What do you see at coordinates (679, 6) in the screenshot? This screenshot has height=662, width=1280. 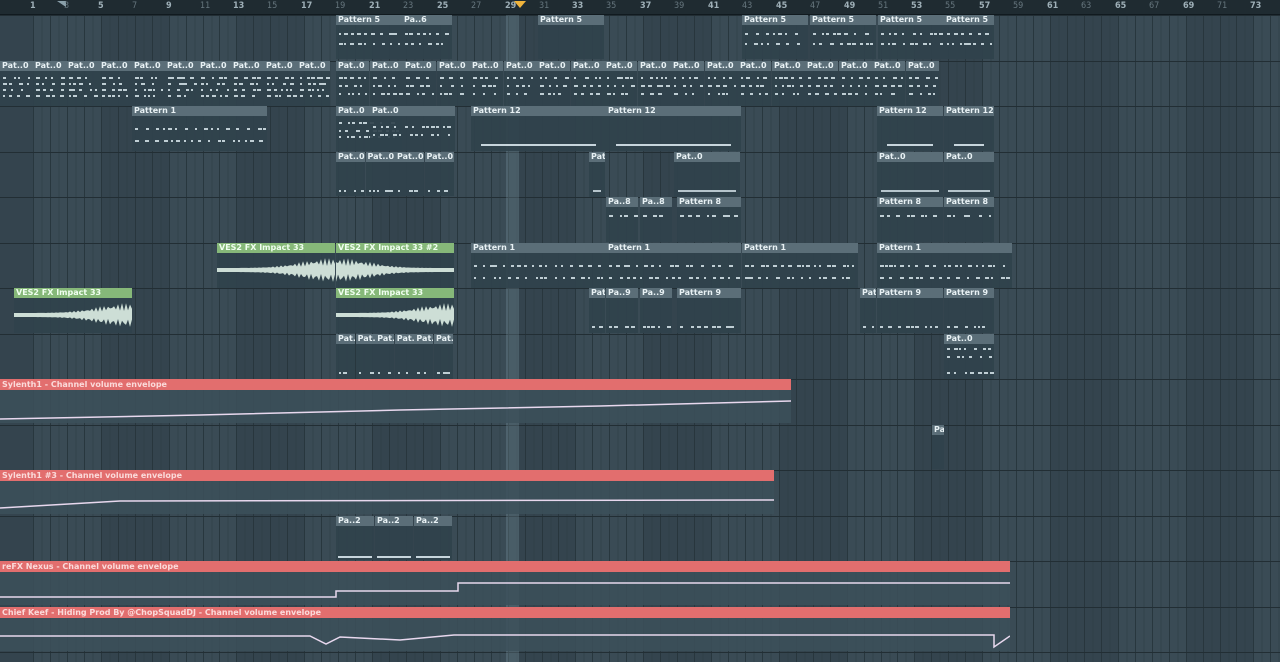 I see `bar-number-39: 39` at bounding box center [679, 6].